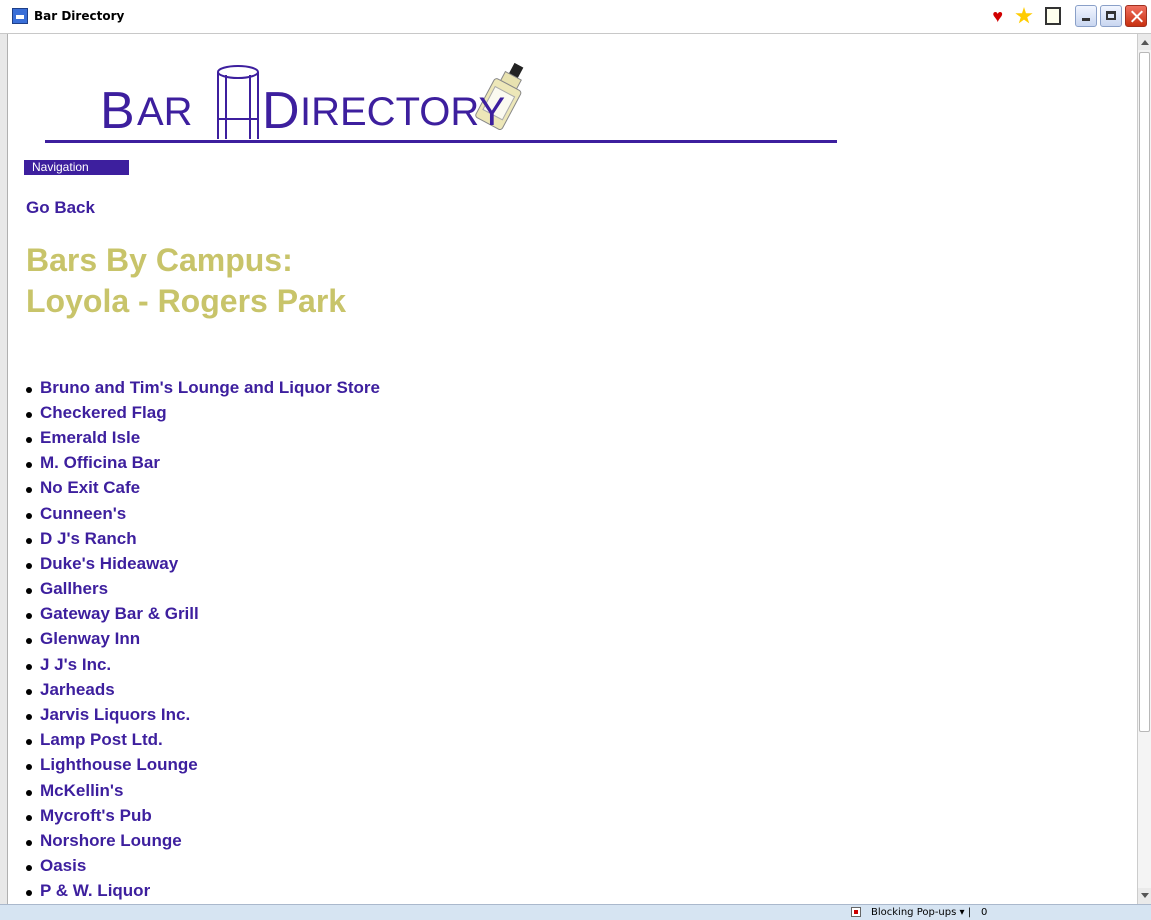 This screenshot has height=920, width=1151. Describe the element at coordinates (203, 740) in the screenshot. I see `list-item: Lamp Post Ltd.` at that location.